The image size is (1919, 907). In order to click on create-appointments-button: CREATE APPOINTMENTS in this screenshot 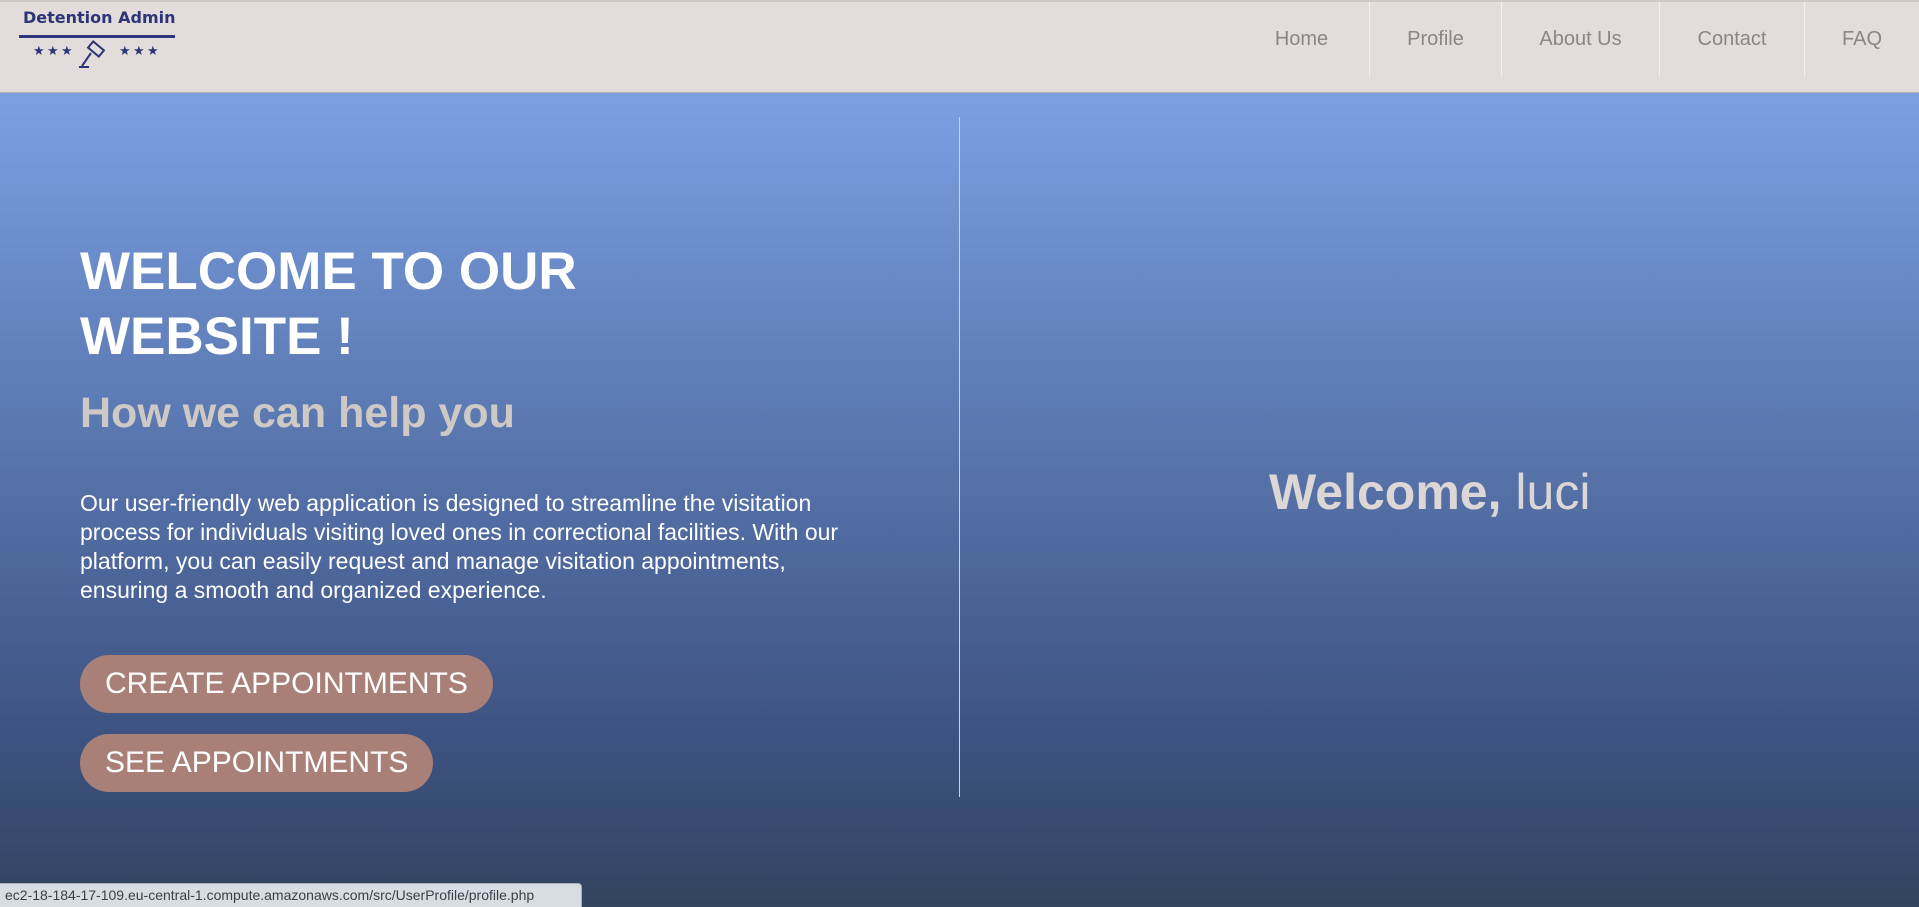, I will do `click(286, 684)`.